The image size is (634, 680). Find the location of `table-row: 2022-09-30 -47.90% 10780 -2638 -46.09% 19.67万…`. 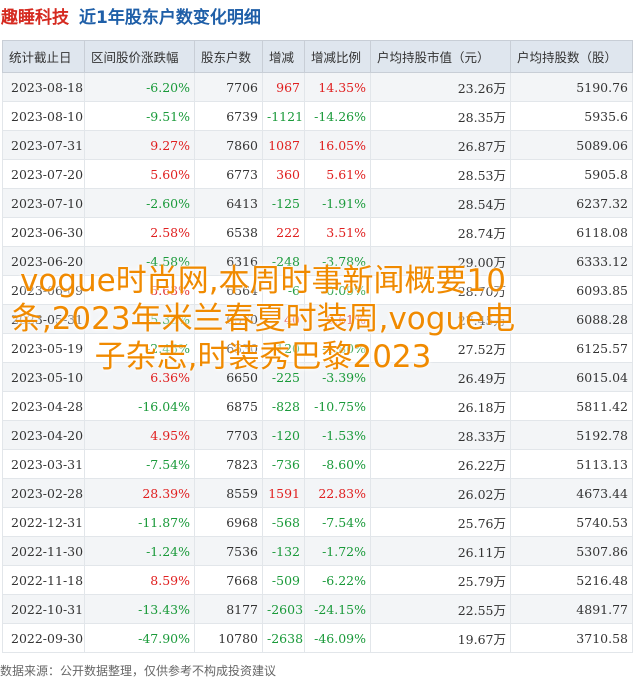

table-row: 2022-09-30 -47.90% 10780 -2638 -46.09% 19.67万… is located at coordinates (317, 638).